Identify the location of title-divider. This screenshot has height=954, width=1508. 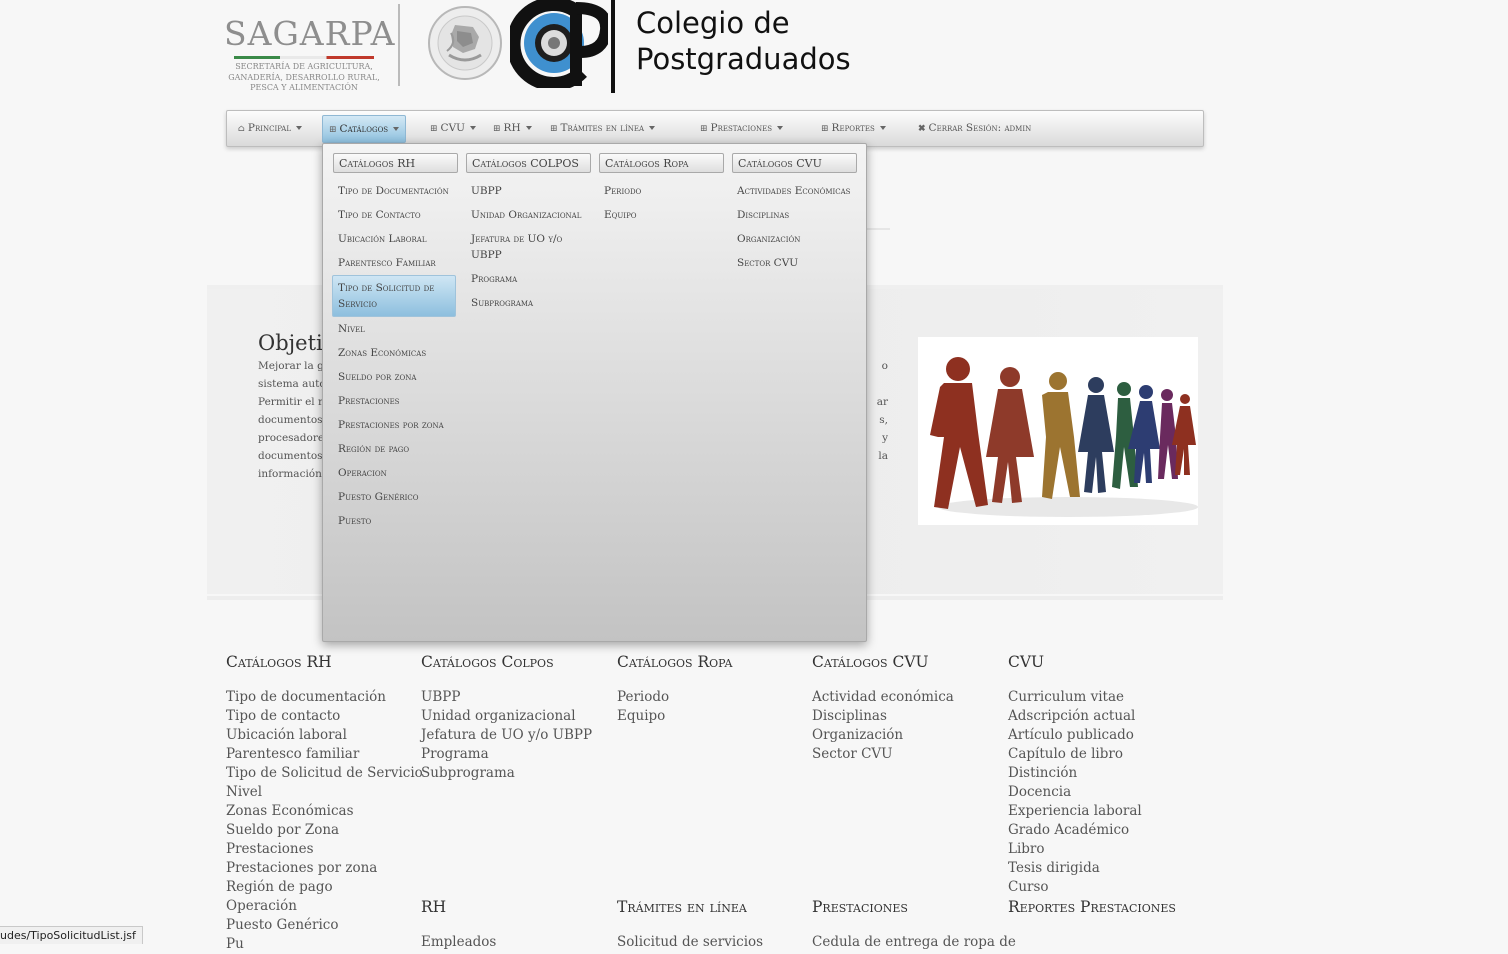
(613, 46).